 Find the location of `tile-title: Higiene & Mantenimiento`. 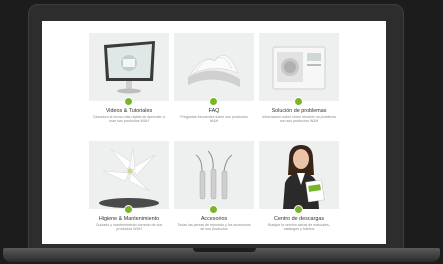

tile-title: Higiene & Mantenimiento is located at coordinates (129, 219).